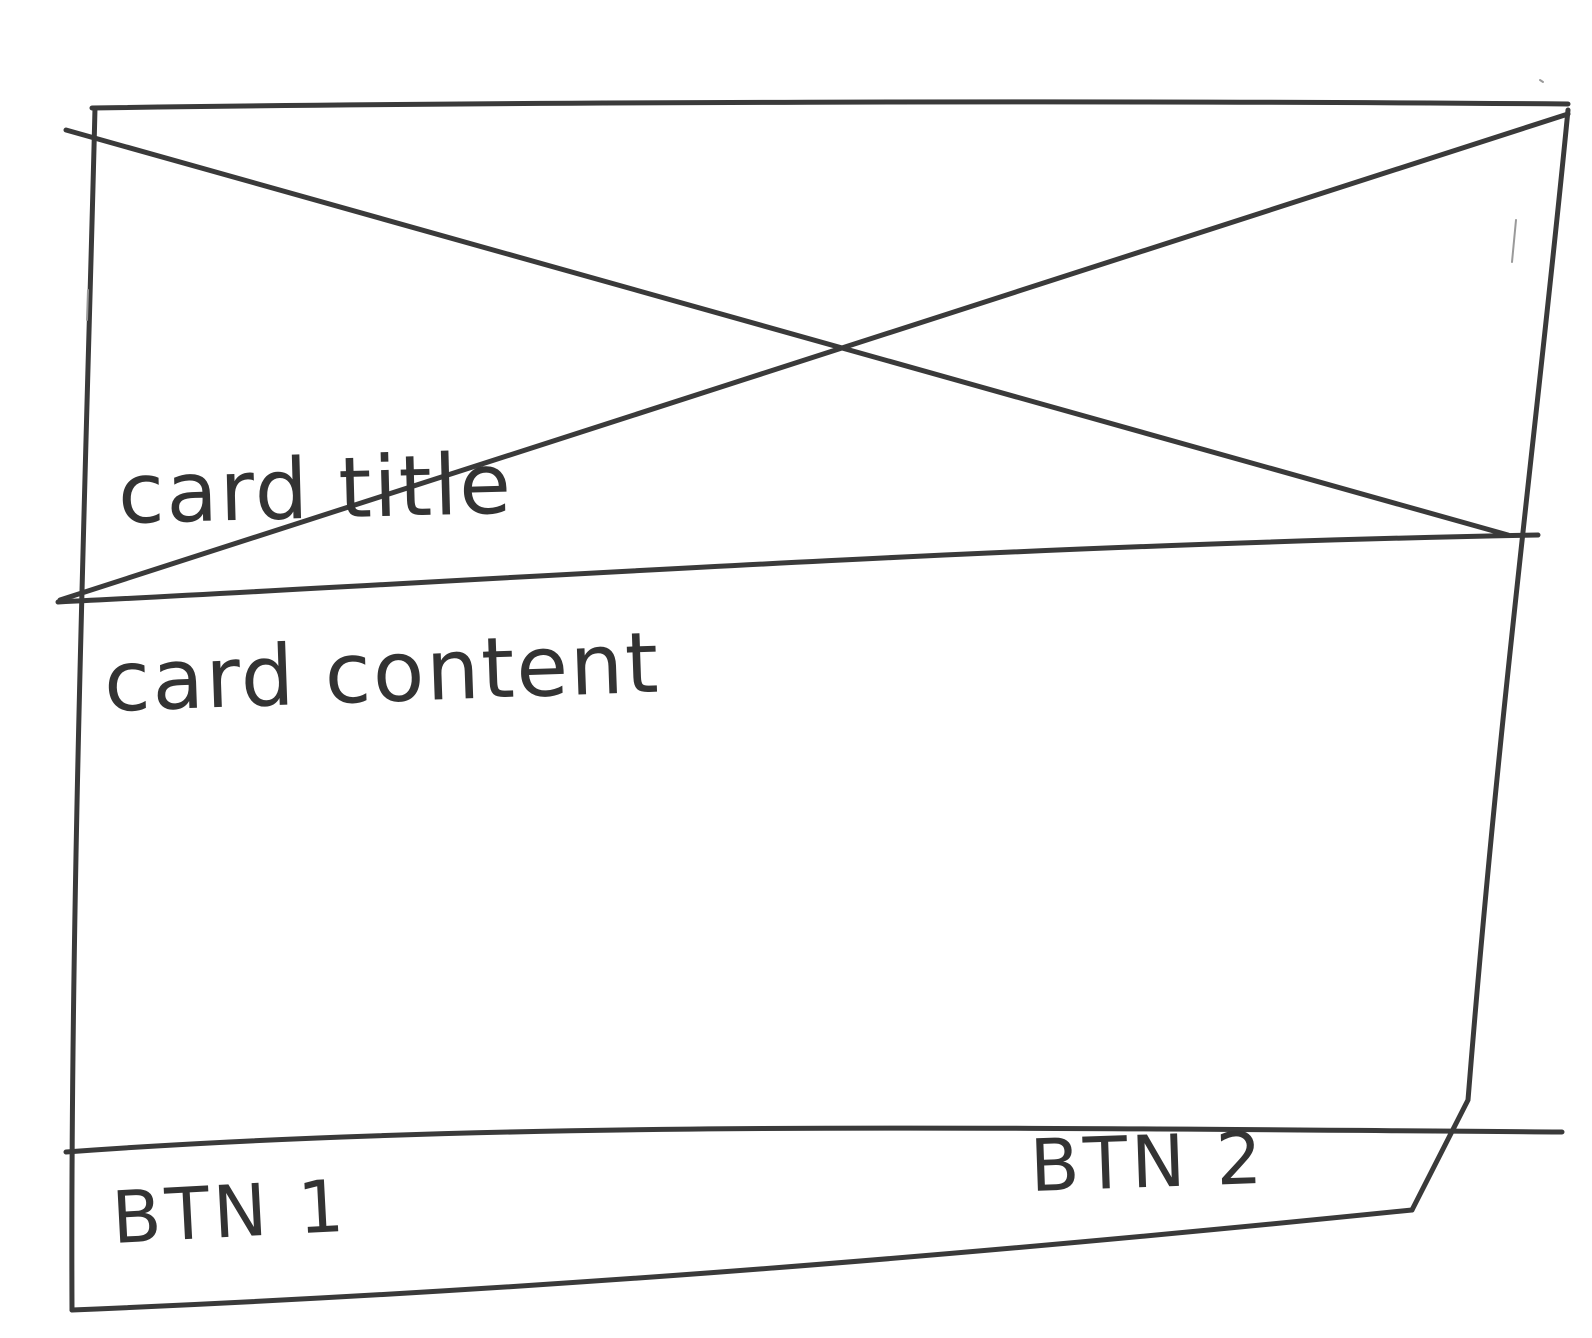 Image resolution: width=1592 pixels, height=1338 pixels. What do you see at coordinates (83, 709) in the screenshot?
I see `card-left-edge` at bounding box center [83, 709].